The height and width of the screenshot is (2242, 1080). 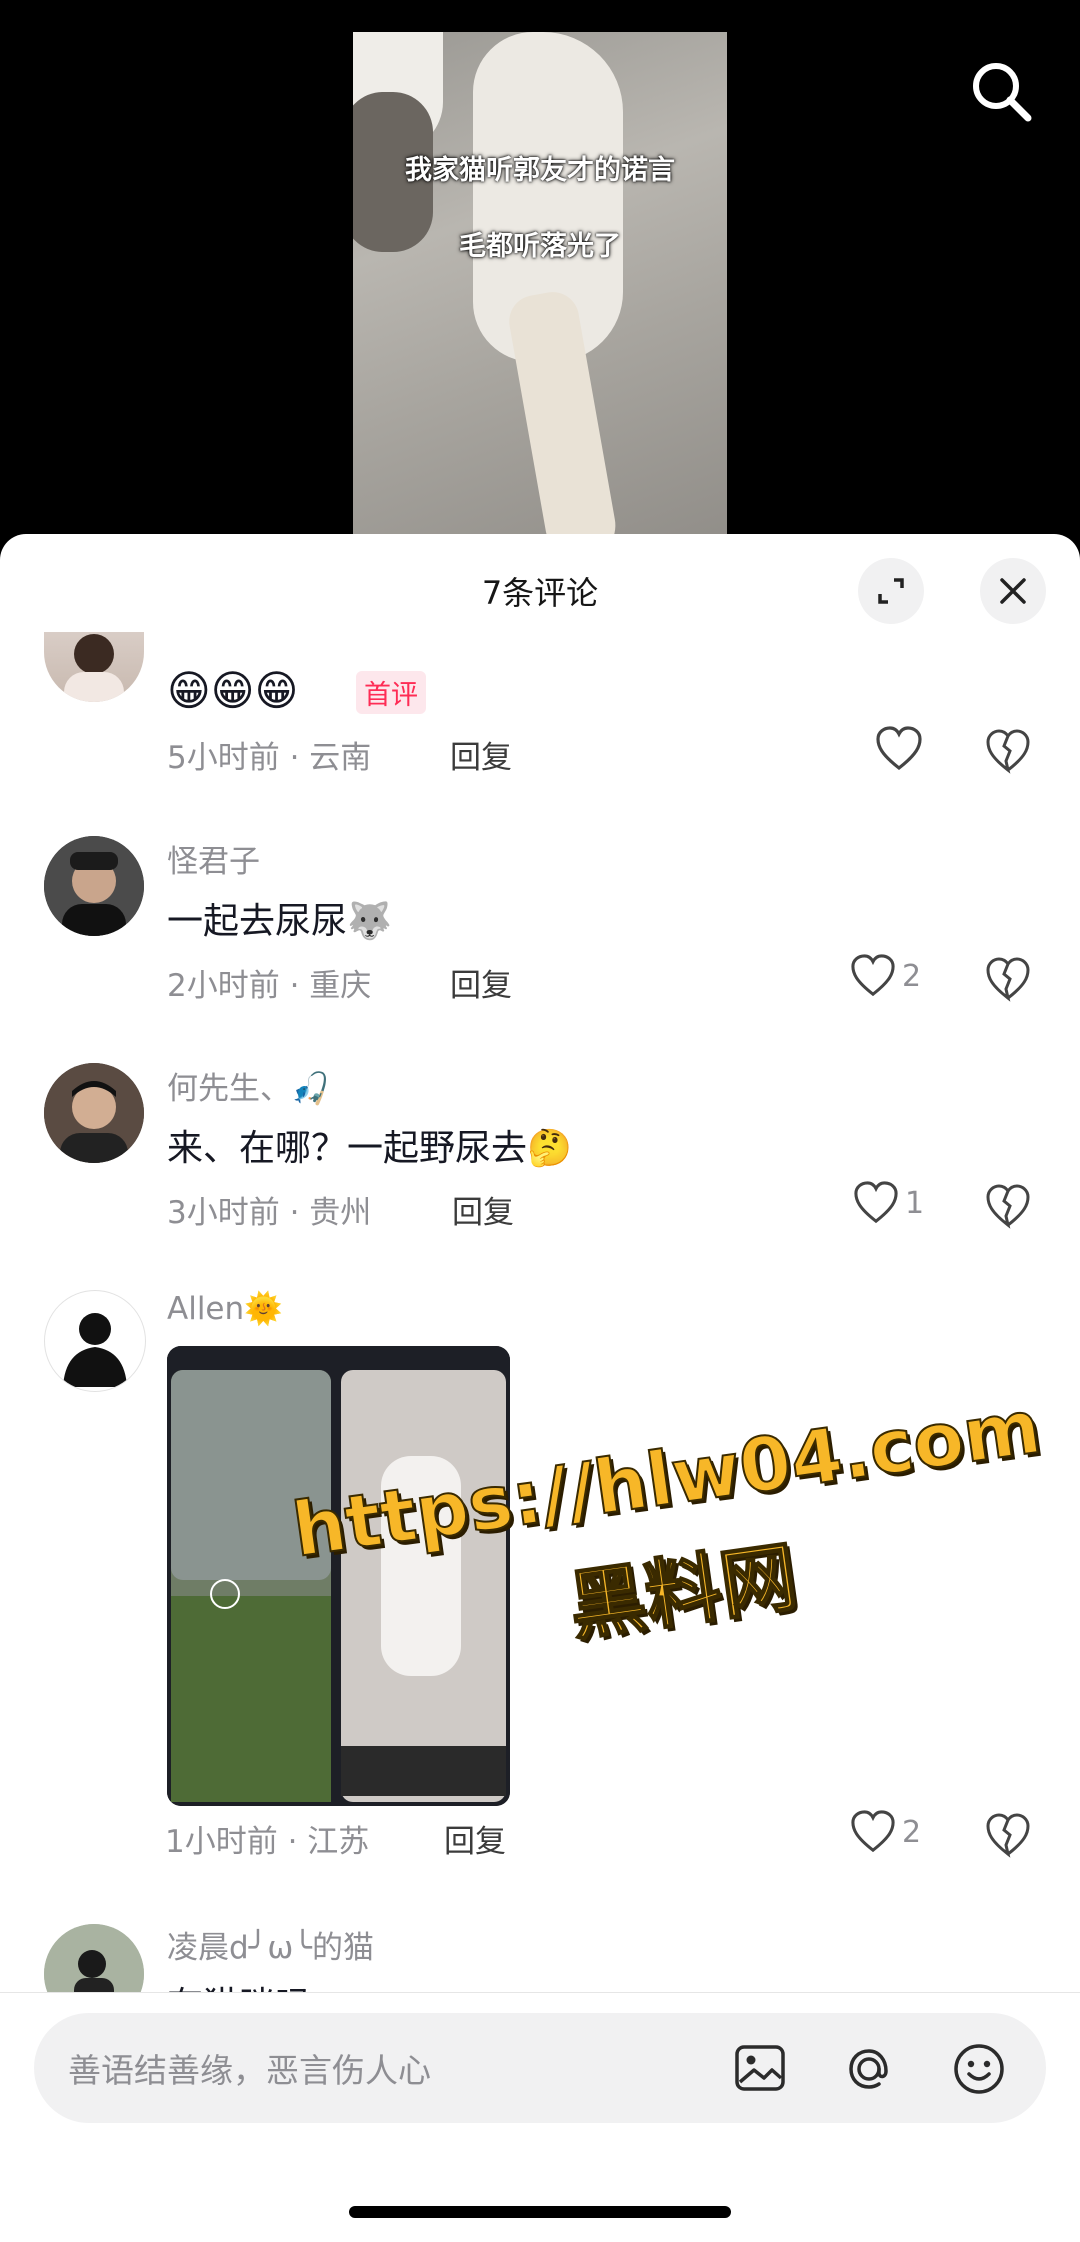 What do you see at coordinates (213, 858) in the screenshot?
I see `comment-username: 怪君子` at bounding box center [213, 858].